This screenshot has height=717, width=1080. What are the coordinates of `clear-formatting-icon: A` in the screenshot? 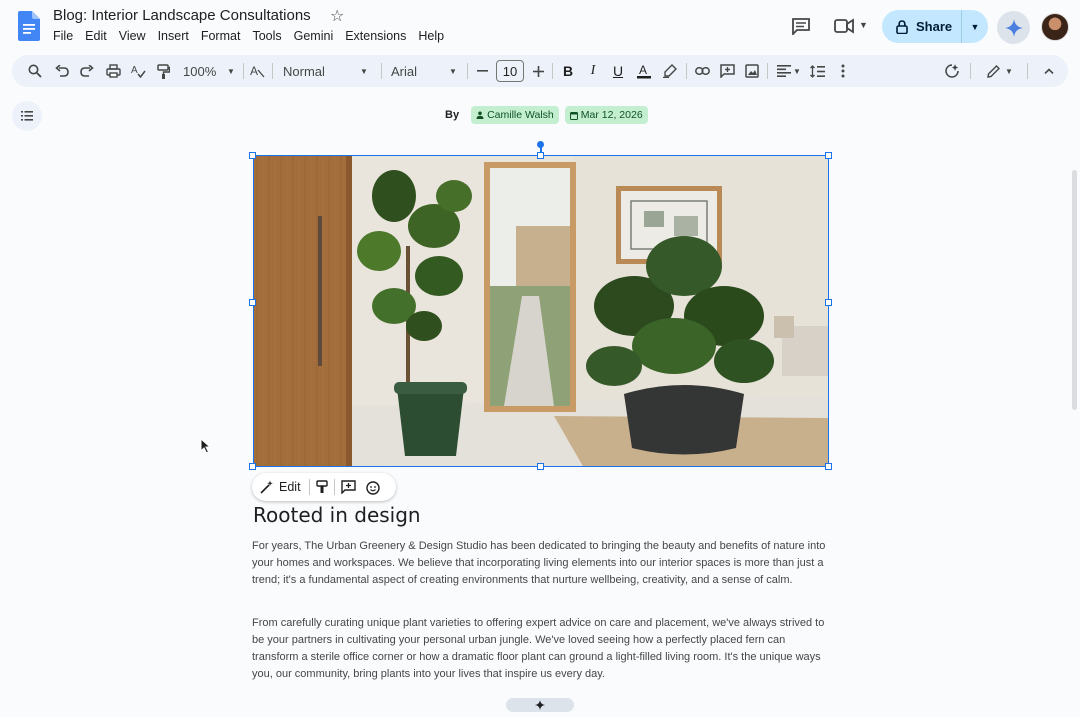 It's located at (257, 71).